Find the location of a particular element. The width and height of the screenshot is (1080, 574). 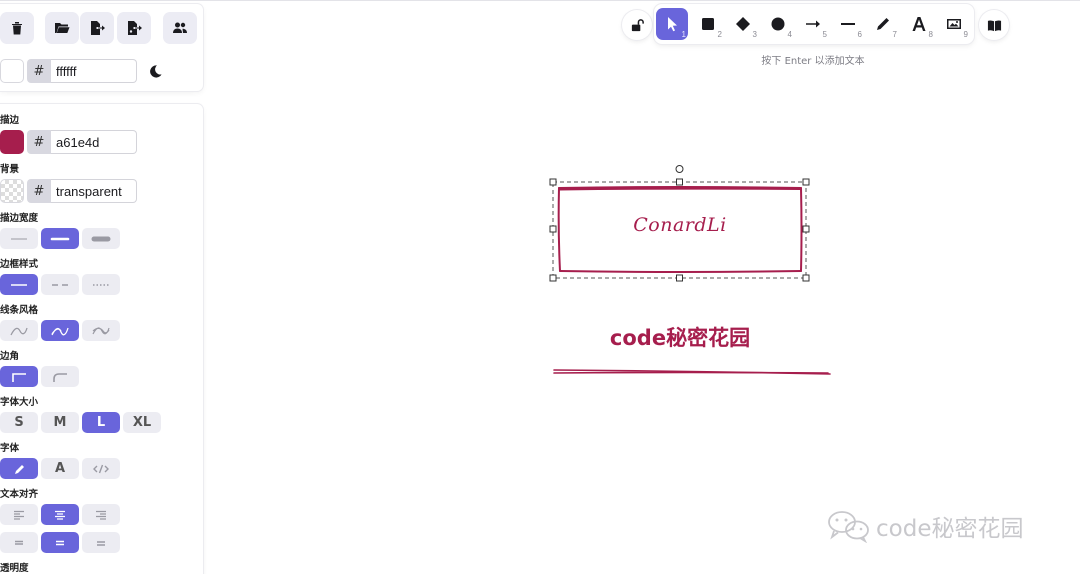

edges-round is located at coordinates (60, 376).